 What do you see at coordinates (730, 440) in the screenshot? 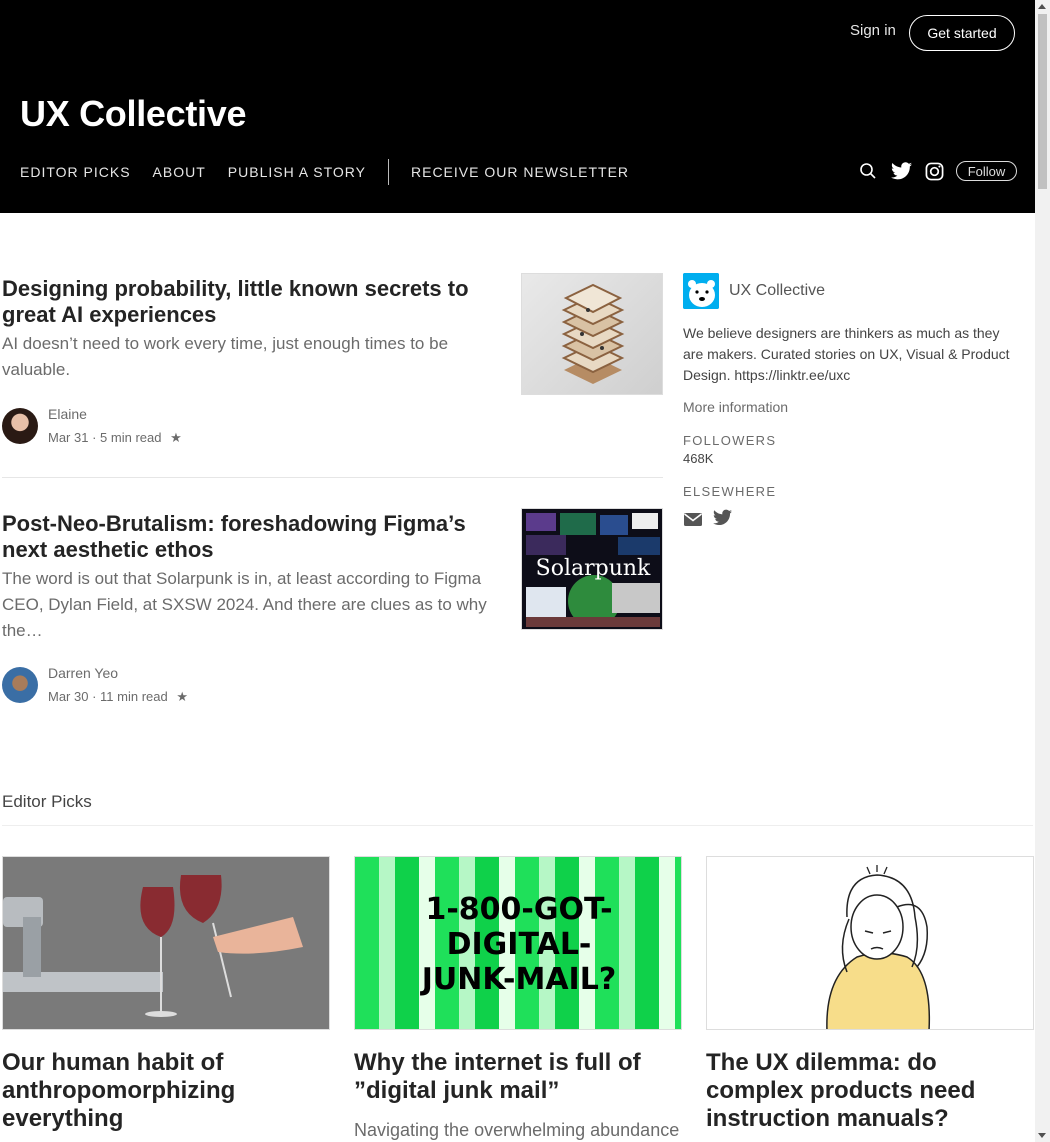
I see `followers-label: FOLLOWERS` at bounding box center [730, 440].